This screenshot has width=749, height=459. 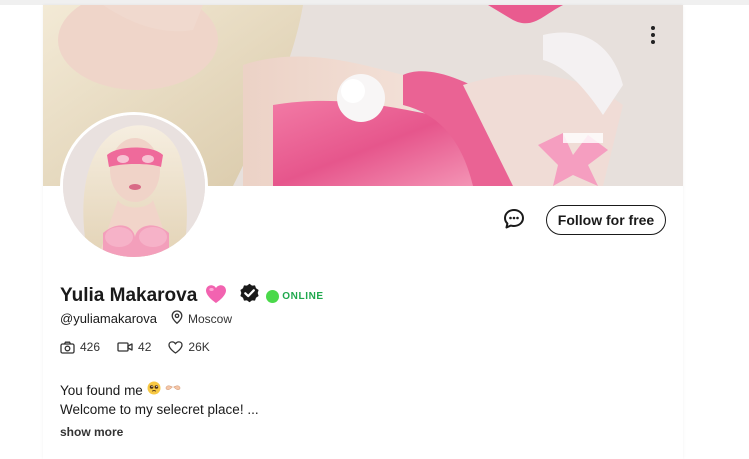 What do you see at coordinates (199, 347) in the screenshot?
I see `likes-count: 26K` at bounding box center [199, 347].